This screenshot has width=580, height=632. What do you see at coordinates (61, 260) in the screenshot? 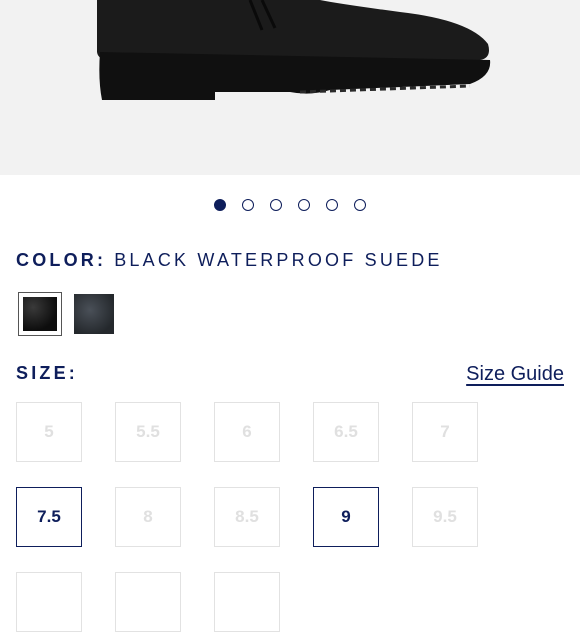
I see `color-label: COLOR:` at bounding box center [61, 260].